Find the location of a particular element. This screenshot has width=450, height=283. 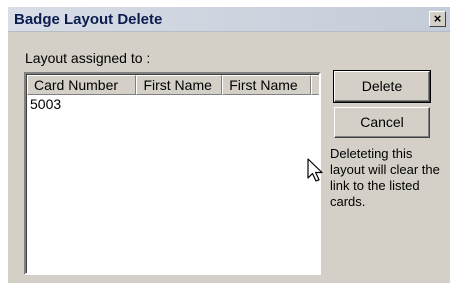

cancel-button: Cancel is located at coordinates (382, 122).